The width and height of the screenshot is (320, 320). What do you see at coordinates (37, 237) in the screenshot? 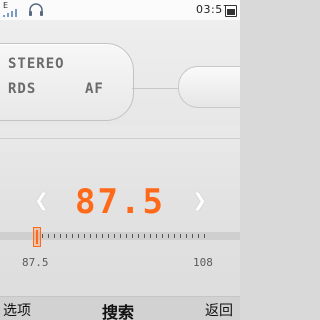
I see `tuner-marker` at bounding box center [37, 237].